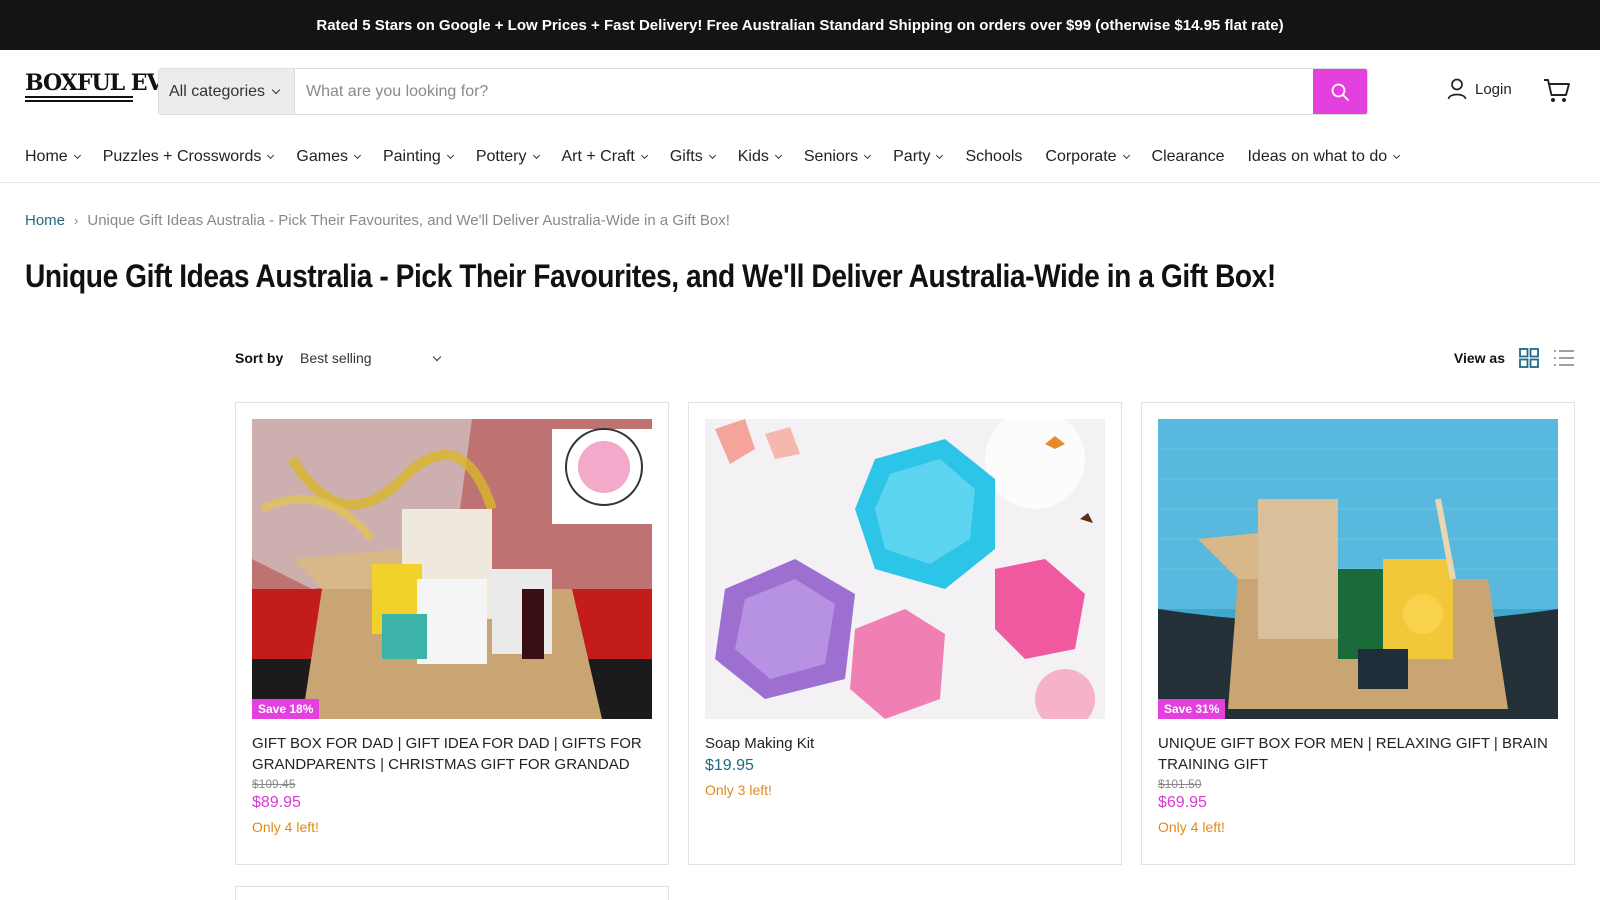 The image size is (1600, 900). I want to click on nav-item-seniors: Seniors, so click(837, 157).